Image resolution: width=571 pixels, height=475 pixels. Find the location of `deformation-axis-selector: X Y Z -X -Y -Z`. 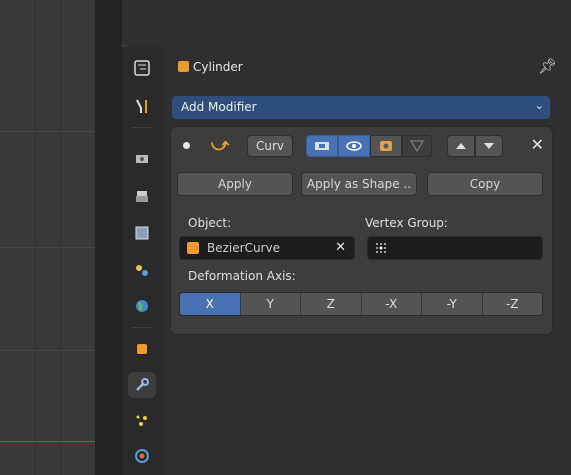

deformation-axis-selector: X Y Z -X -Y -Z is located at coordinates (361, 304).